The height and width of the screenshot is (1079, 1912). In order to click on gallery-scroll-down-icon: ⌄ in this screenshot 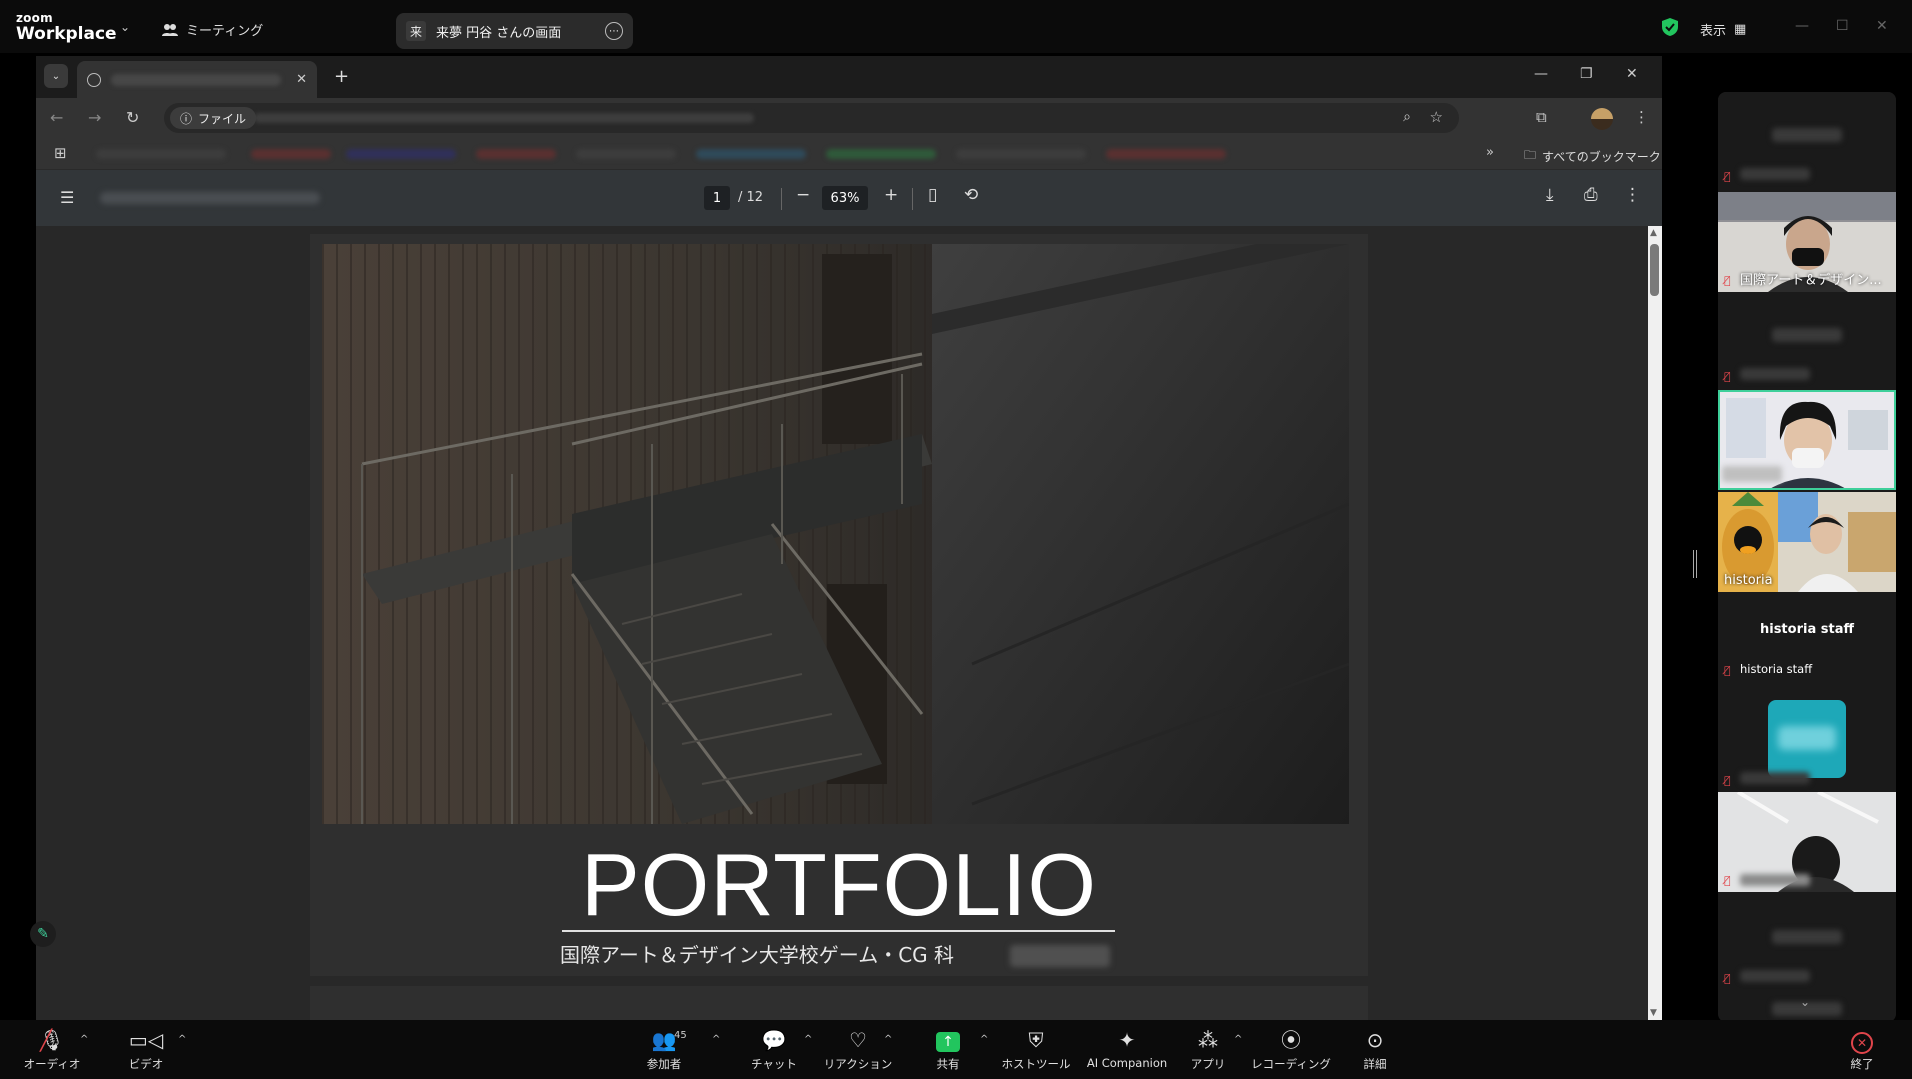, I will do `click(1805, 1002)`.